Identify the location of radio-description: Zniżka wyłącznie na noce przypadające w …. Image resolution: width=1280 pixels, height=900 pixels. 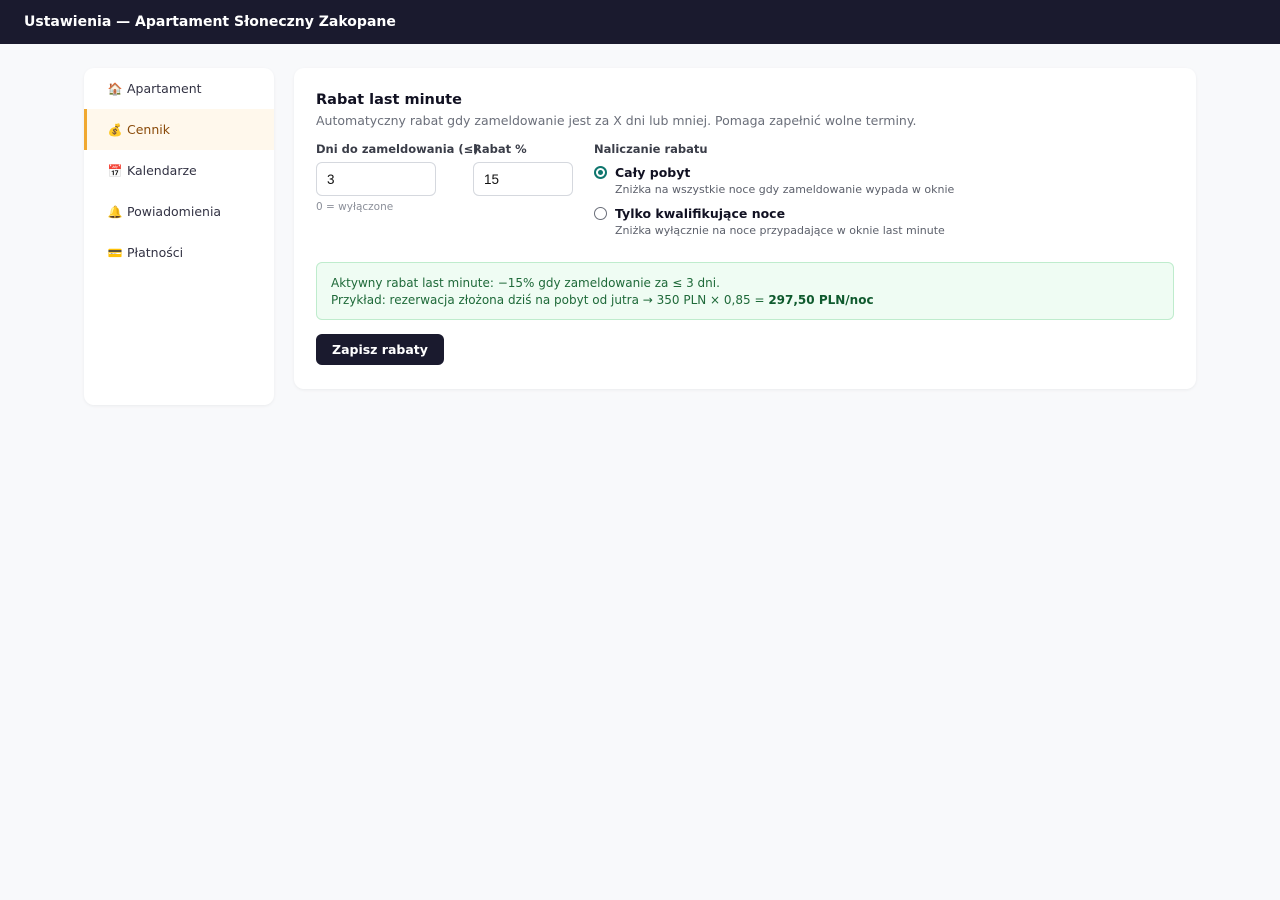
(780, 230).